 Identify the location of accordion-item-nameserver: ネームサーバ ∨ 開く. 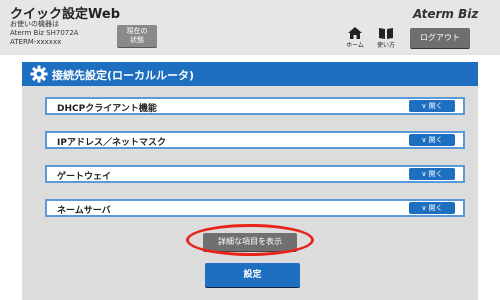
(255, 208).